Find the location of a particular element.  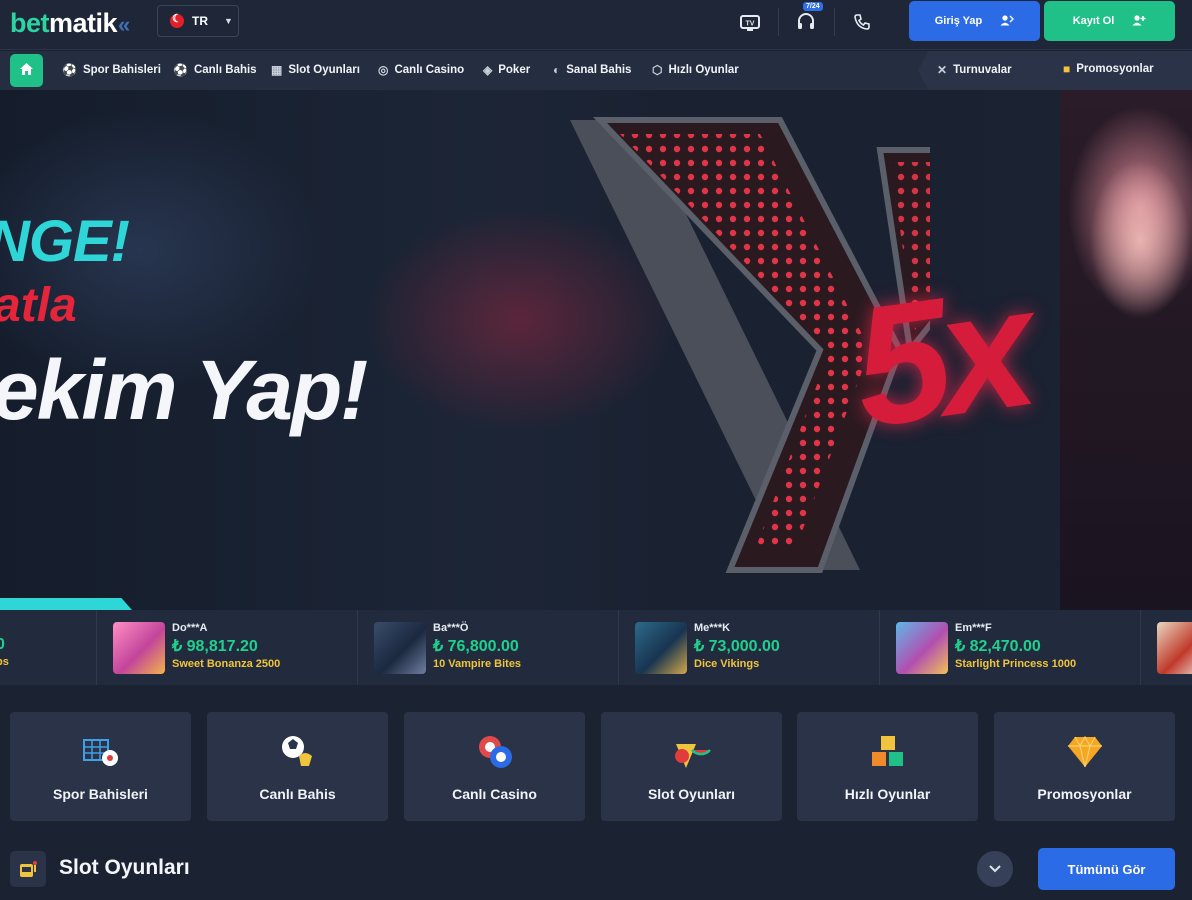

hero-subline: atla is located at coordinates (38, 305).